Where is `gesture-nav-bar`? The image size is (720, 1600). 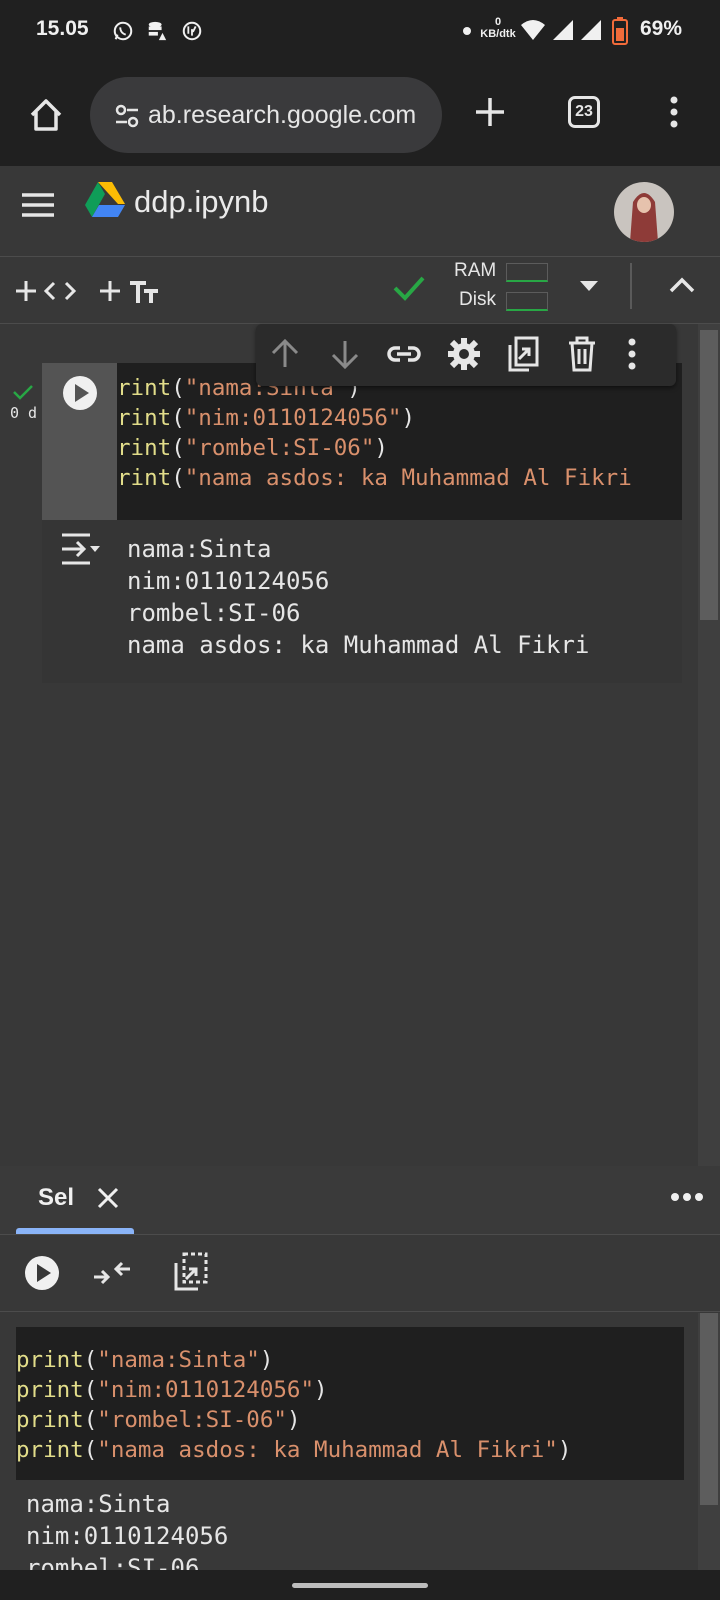 gesture-nav-bar is located at coordinates (360, 1585).